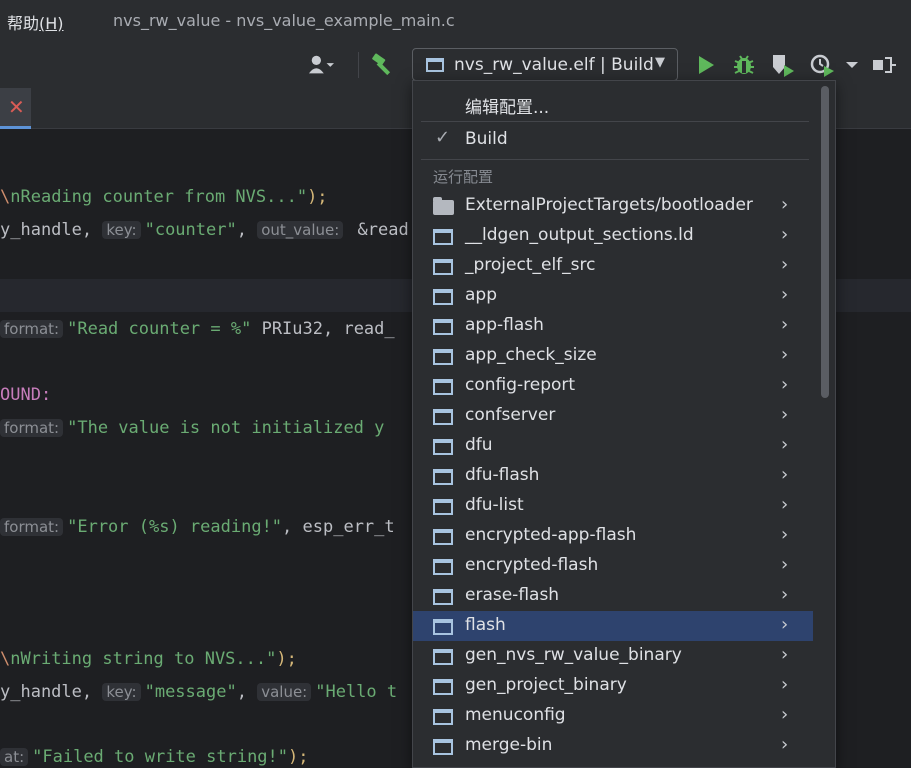  I want to click on code-line: at: "Failed to write string!");, so click(154, 757).